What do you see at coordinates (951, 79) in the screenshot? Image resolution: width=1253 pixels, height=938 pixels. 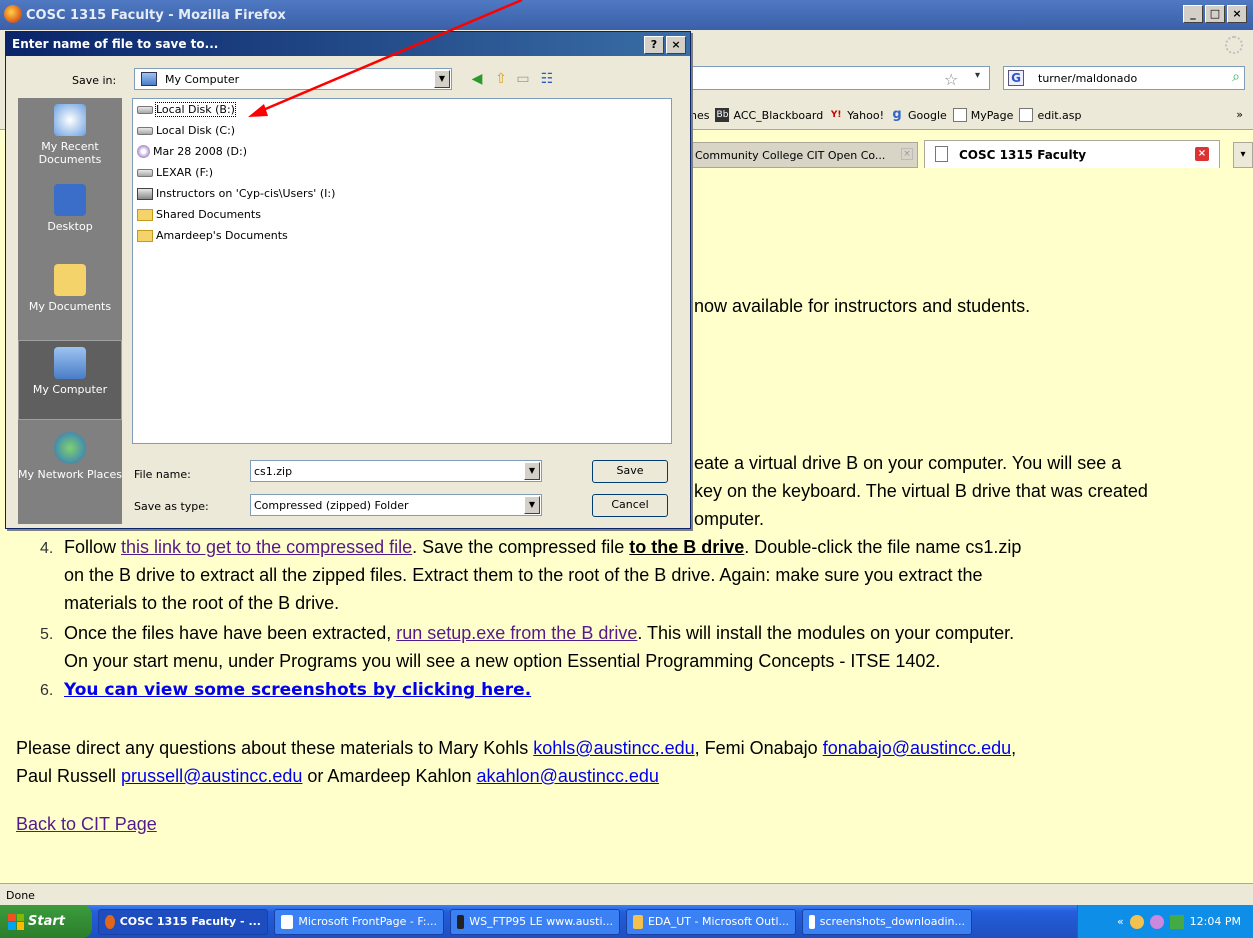 I see `bookmark-star-icon: ☆` at bounding box center [951, 79].